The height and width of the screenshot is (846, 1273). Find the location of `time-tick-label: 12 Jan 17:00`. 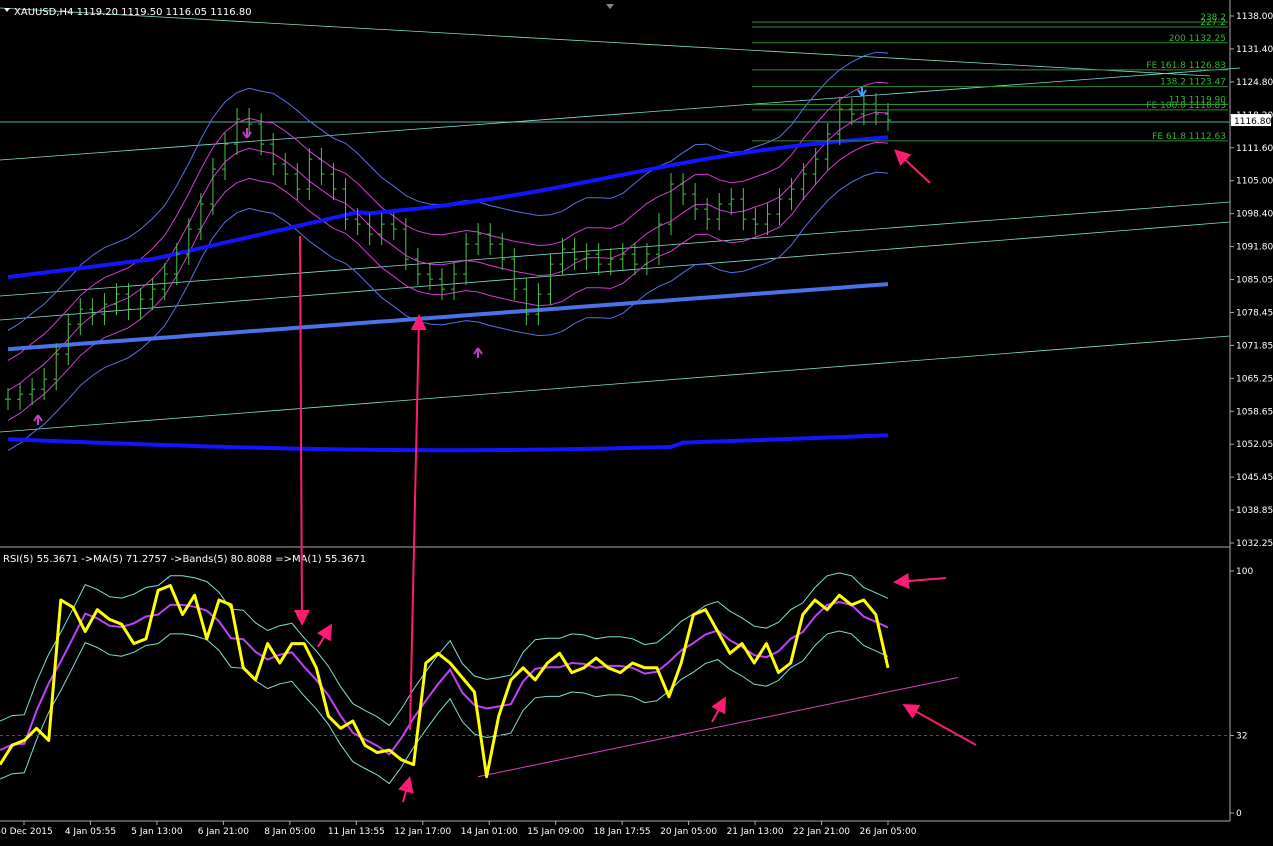

time-tick-label: 12 Jan 17:00 is located at coordinates (422, 832).